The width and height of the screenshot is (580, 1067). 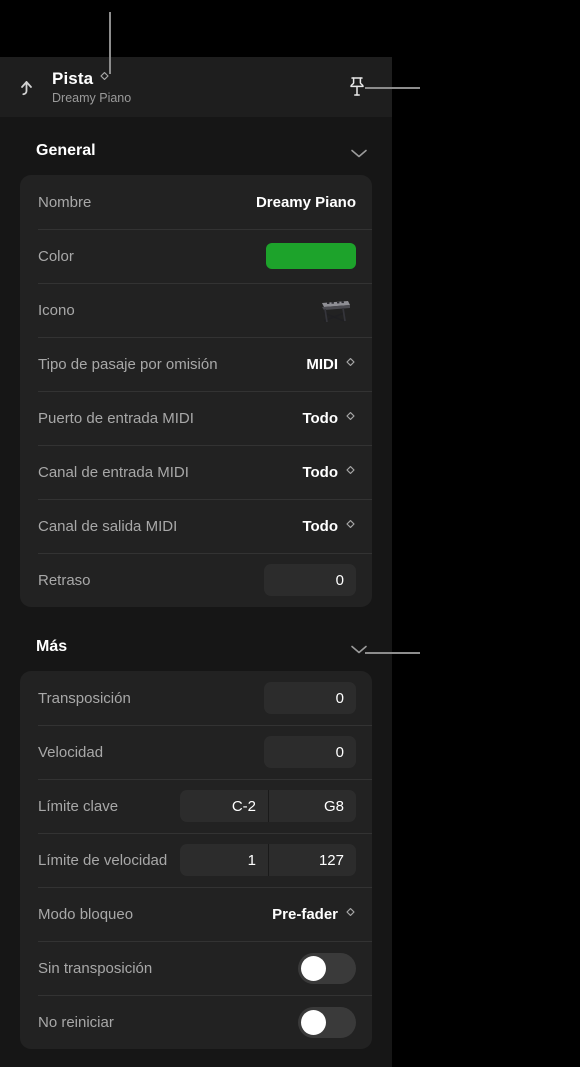 What do you see at coordinates (78, 806) in the screenshot?
I see `row-label: Límite clave` at bounding box center [78, 806].